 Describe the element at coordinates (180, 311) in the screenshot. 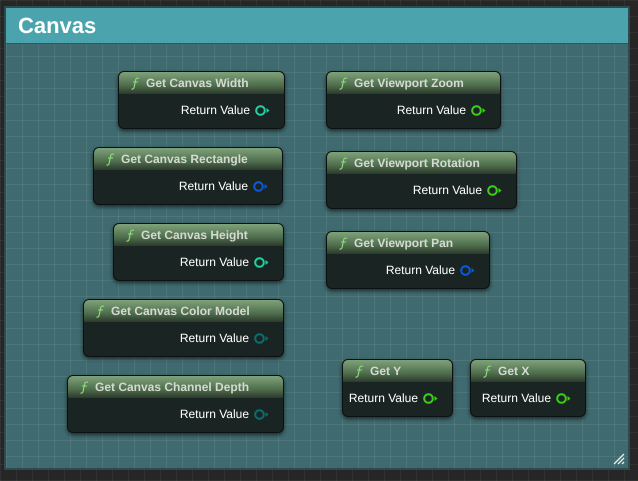

I see `node-title: Get Canvas Color Model` at that location.